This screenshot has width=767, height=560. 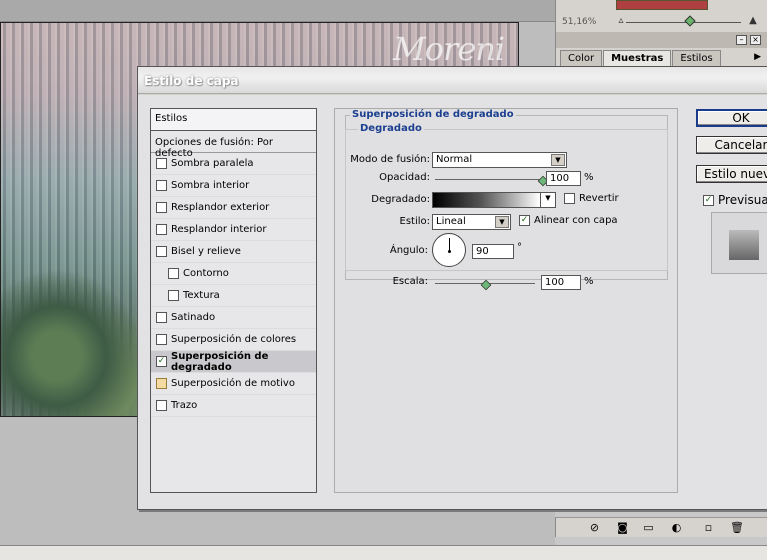 What do you see at coordinates (742, 200) in the screenshot?
I see `preview-label: Previsualizar` at bounding box center [742, 200].